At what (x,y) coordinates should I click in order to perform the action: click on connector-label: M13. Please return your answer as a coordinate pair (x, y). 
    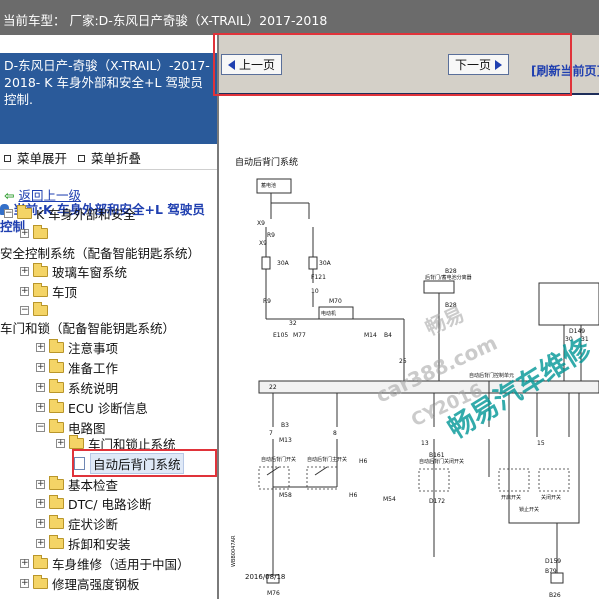
    Looking at the image, I should click on (285, 440).